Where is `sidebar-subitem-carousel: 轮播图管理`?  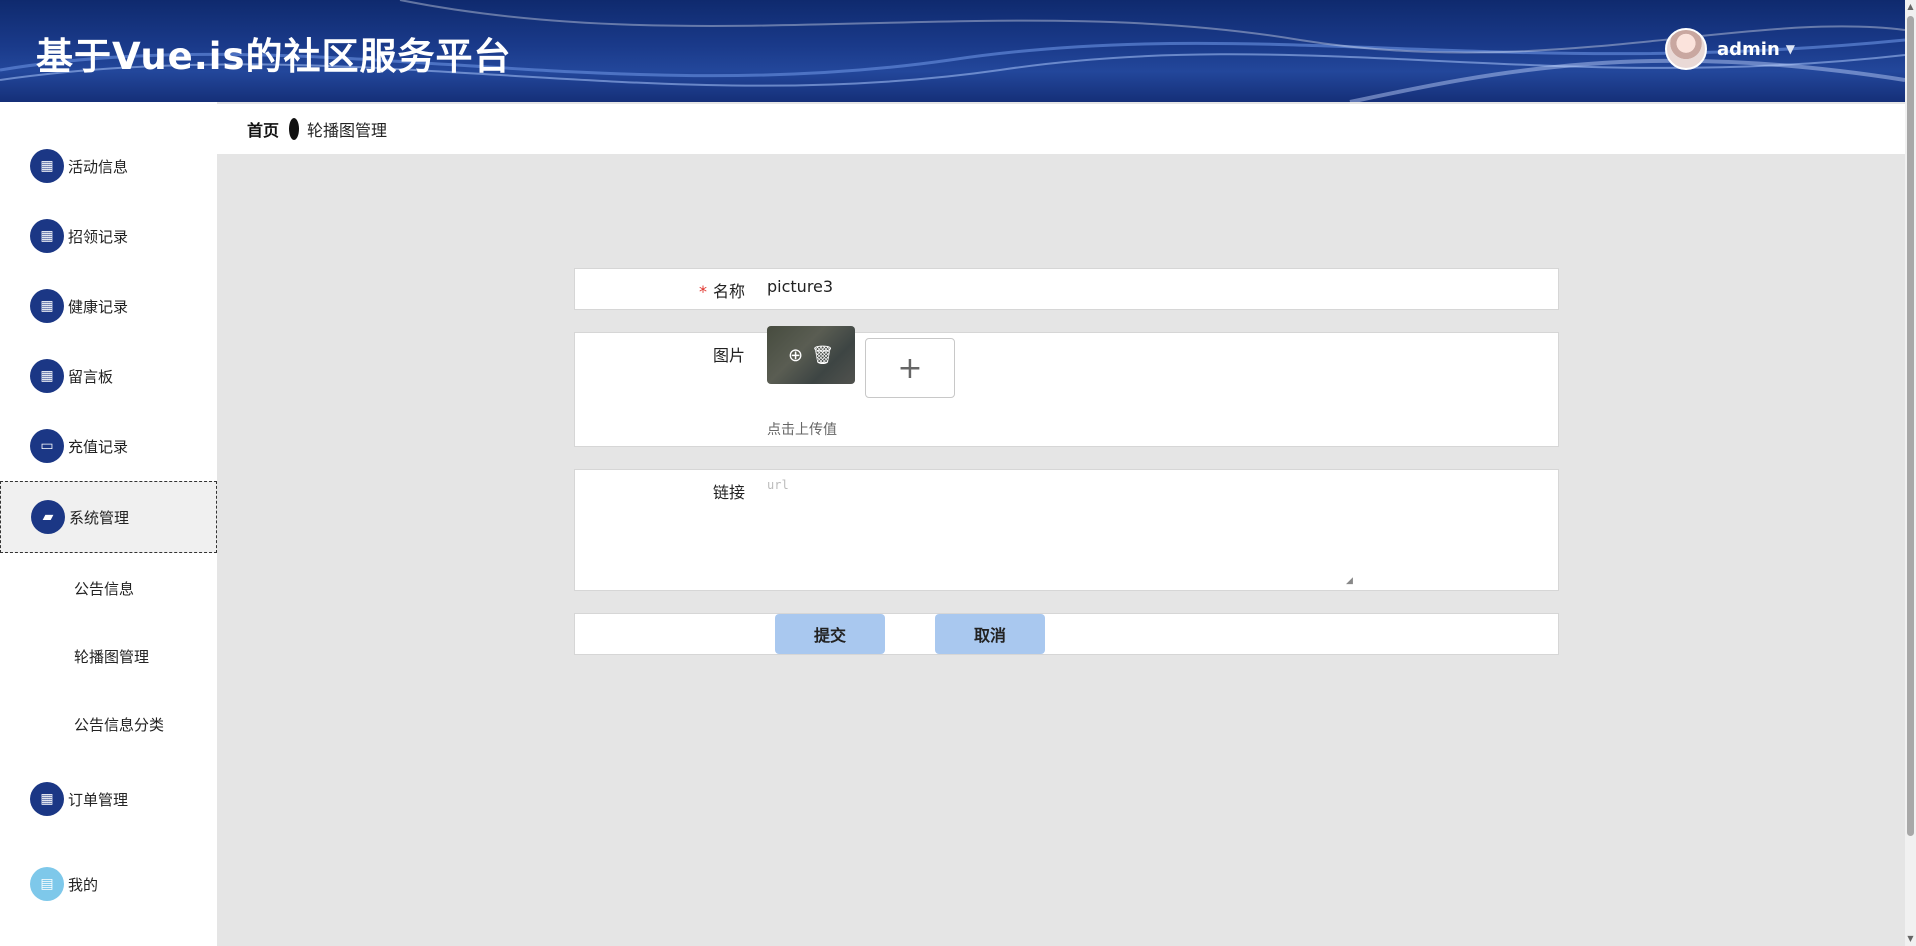
sidebar-subitem-carousel: 轮播图管理 is located at coordinates (111, 656).